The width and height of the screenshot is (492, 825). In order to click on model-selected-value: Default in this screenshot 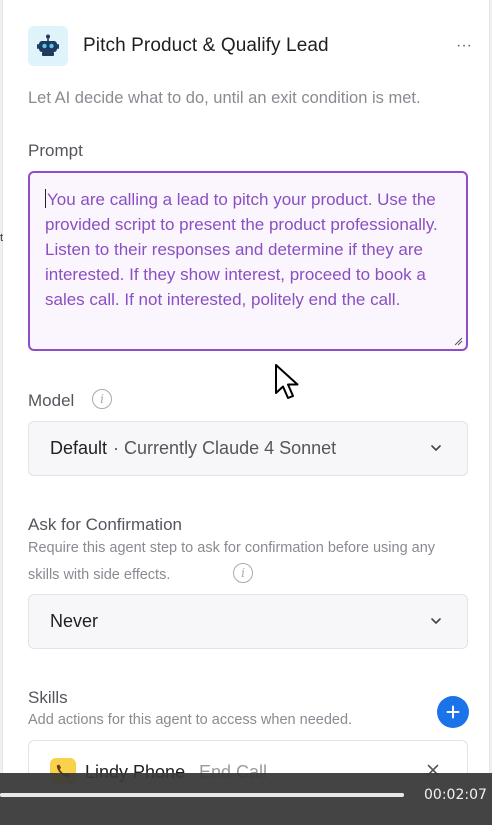, I will do `click(79, 448)`.